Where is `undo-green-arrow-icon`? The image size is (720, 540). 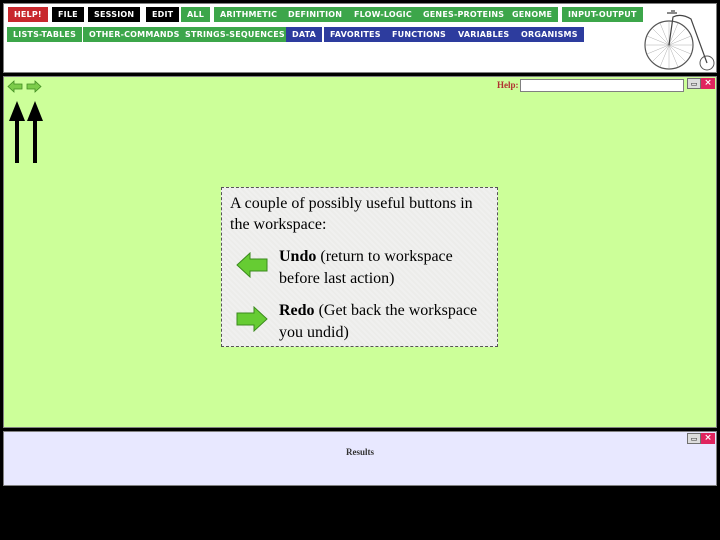
undo-green-arrow-icon is located at coordinates (252, 265).